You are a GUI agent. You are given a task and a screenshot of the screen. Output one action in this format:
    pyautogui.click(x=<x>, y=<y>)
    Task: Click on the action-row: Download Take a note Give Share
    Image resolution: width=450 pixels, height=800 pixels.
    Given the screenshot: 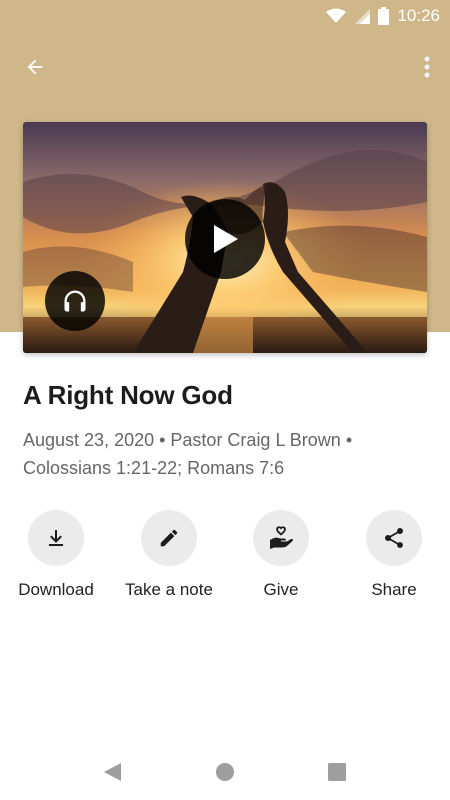 What is the action you would take?
    pyautogui.click(x=225, y=560)
    